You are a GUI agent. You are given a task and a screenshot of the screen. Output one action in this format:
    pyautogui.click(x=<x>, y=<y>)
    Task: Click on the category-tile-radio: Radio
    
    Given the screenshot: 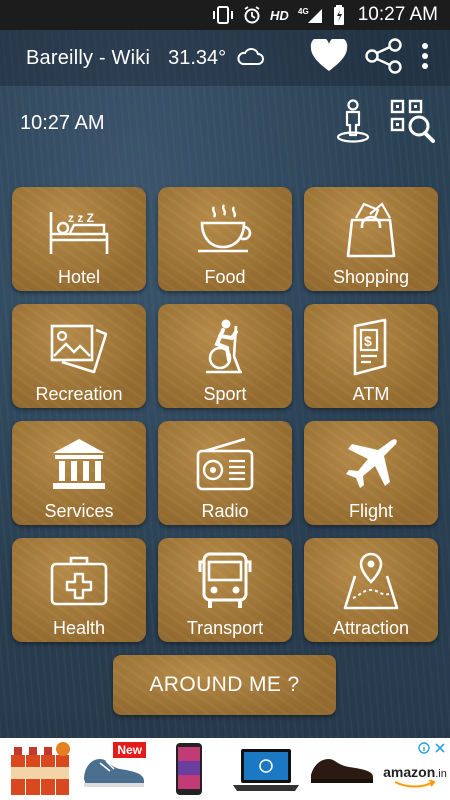 What is the action you would take?
    pyautogui.click(x=225, y=473)
    